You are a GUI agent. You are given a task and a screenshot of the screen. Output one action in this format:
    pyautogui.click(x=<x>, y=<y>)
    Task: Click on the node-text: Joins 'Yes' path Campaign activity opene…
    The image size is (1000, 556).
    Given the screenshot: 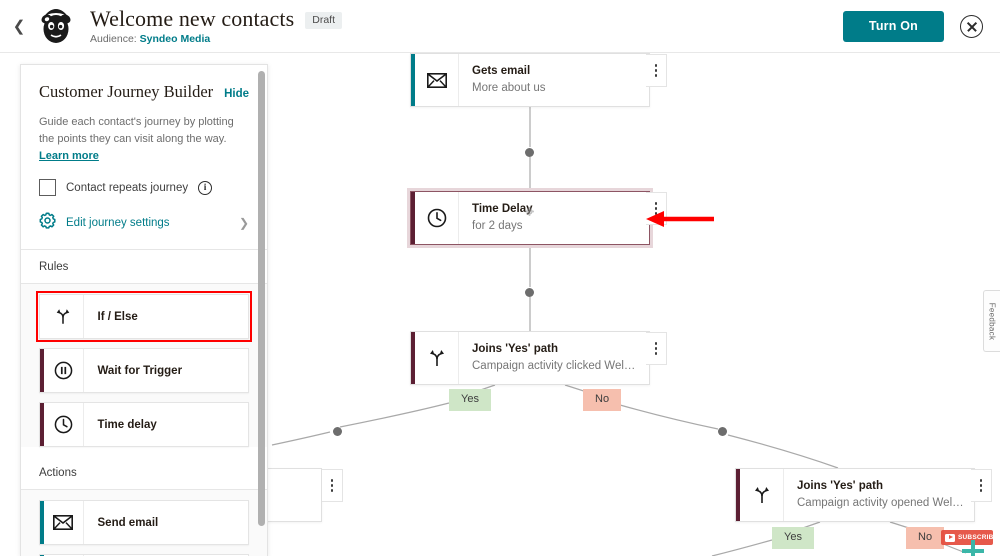 What is the action you would take?
    pyautogui.click(x=879, y=495)
    